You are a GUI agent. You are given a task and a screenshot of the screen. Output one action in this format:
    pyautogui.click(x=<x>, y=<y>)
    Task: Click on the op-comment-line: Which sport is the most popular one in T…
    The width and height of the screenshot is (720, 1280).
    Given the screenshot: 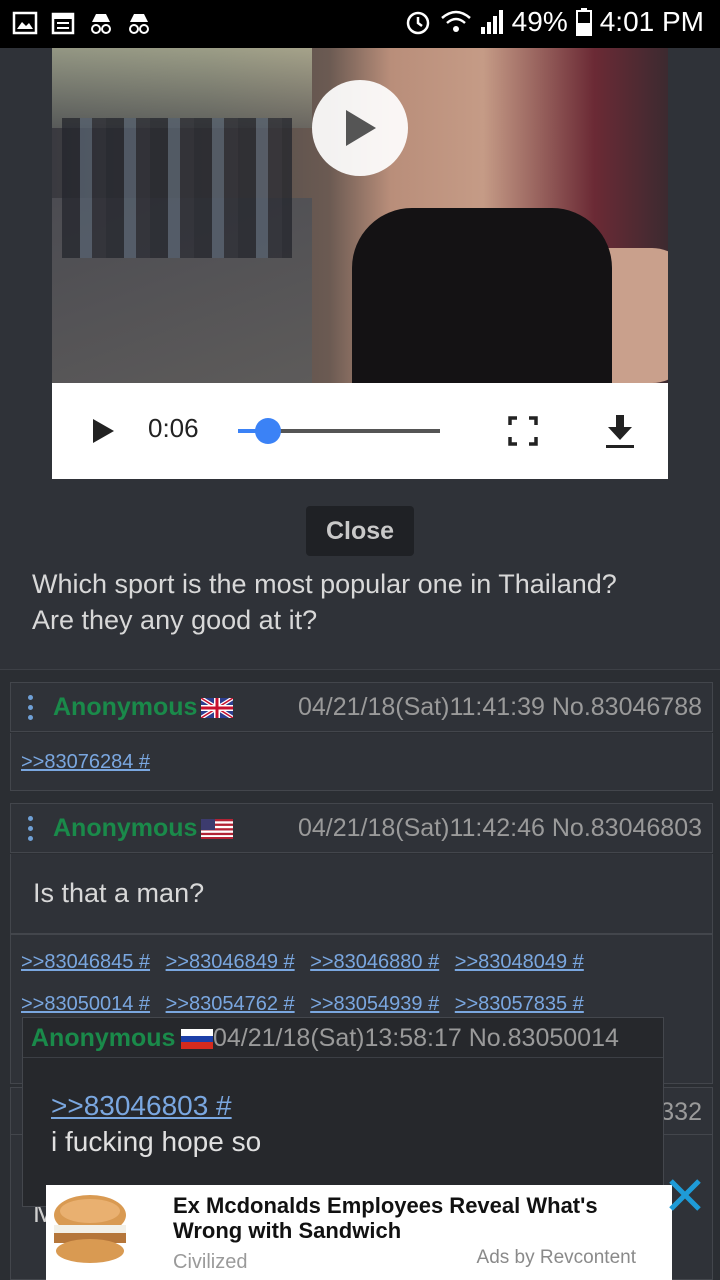 What is the action you would take?
    pyautogui.click(x=324, y=584)
    